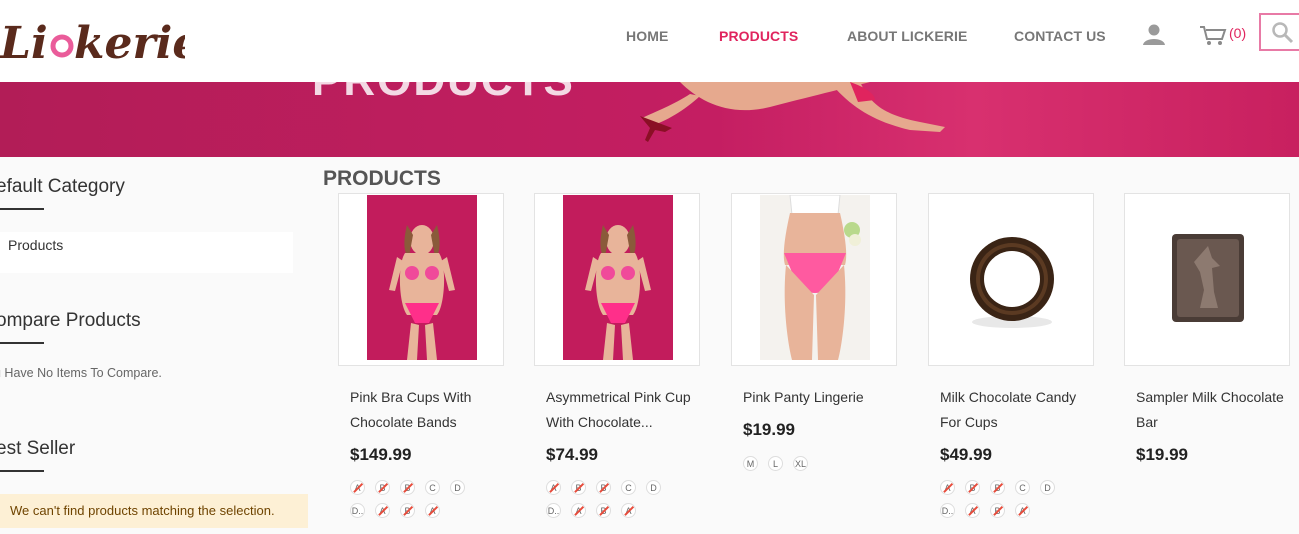 The width and height of the screenshot is (1299, 534). What do you see at coordinates (572, 454) in the screenshot?
I see `product-price: $74.99` at bounding box center [572, 454].